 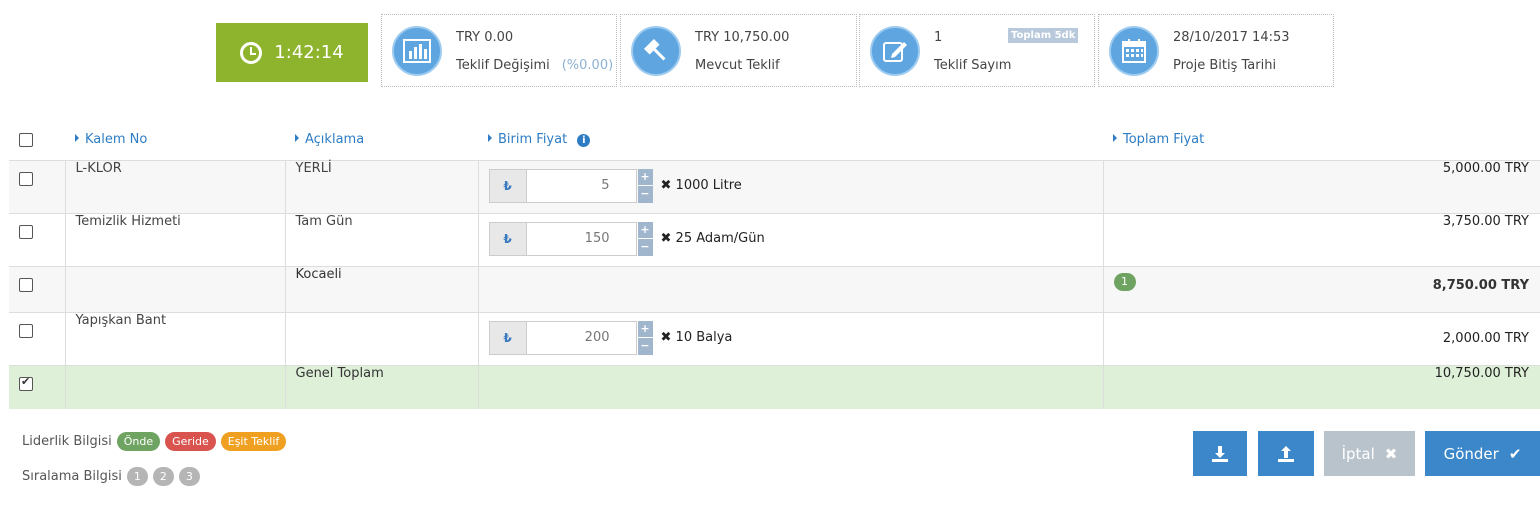 I want to click on total-cell: 5,000.00 TRY, so click(x=1485, y=168).